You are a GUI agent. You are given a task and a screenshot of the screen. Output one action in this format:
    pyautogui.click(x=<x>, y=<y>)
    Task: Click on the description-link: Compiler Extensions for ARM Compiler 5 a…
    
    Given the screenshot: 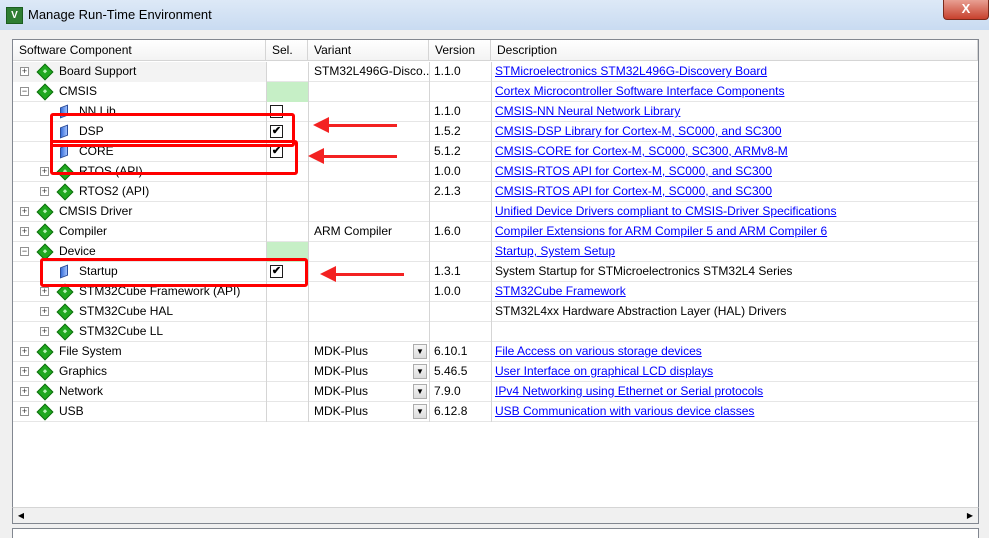 What is the action you would take?
    pyautogui.click(x=661, y=231)
    